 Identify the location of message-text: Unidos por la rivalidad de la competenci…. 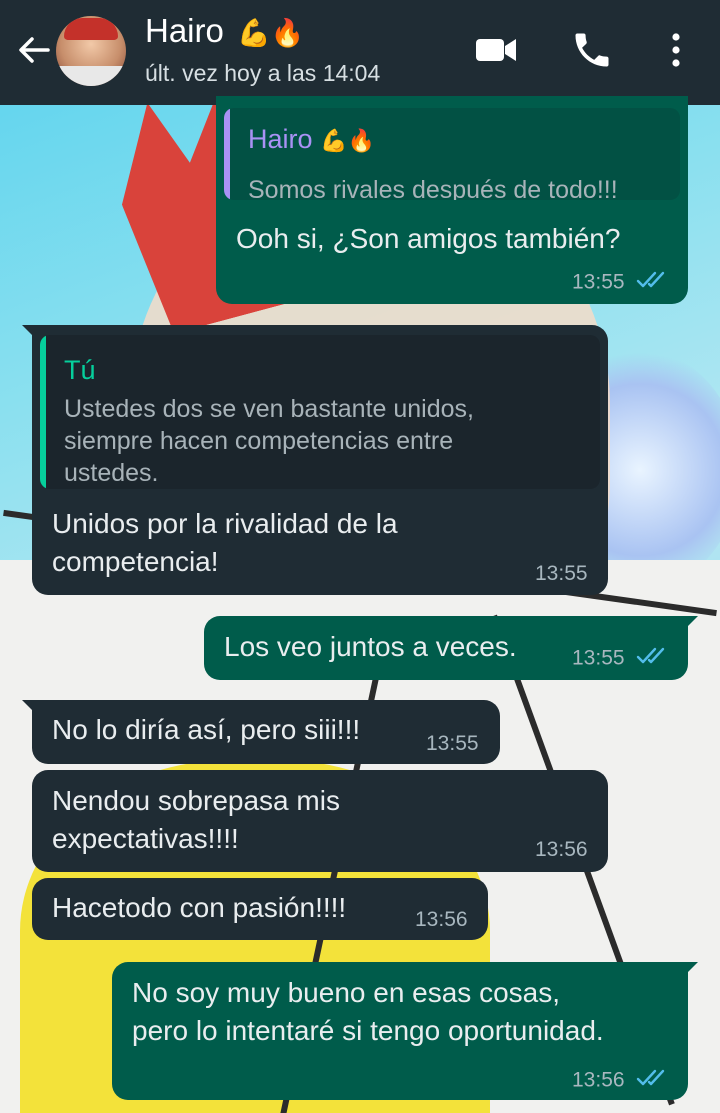
(225, 542).